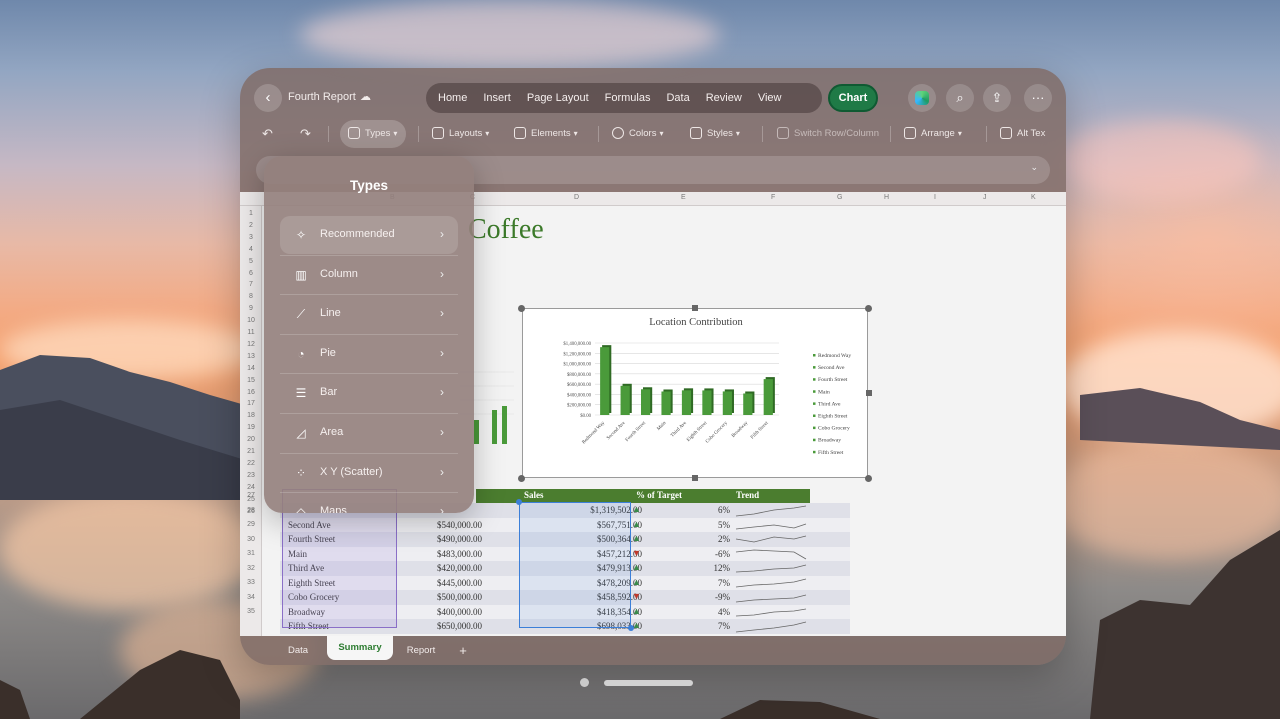  What do you see at coordinates (251, 403) in the screenshot?
I see `row-number: 17` at bounding box center [251, 403].